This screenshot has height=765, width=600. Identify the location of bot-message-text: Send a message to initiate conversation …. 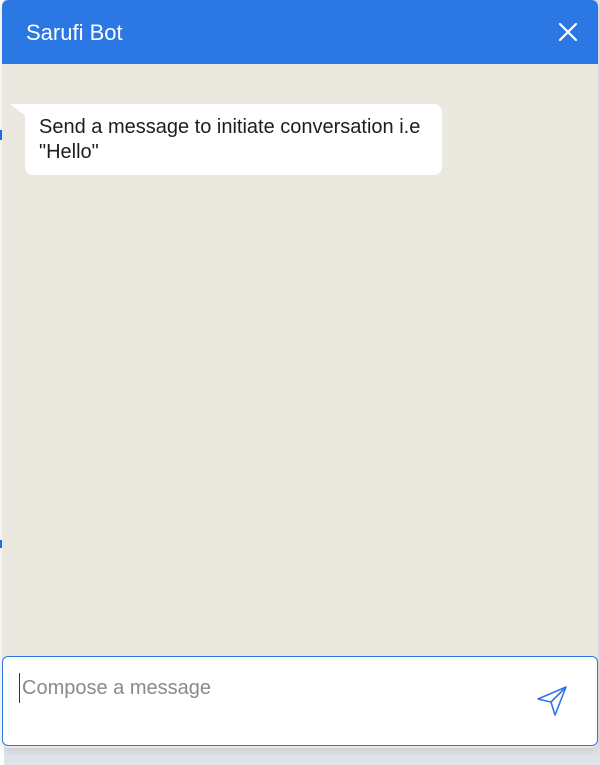
(230, 139).